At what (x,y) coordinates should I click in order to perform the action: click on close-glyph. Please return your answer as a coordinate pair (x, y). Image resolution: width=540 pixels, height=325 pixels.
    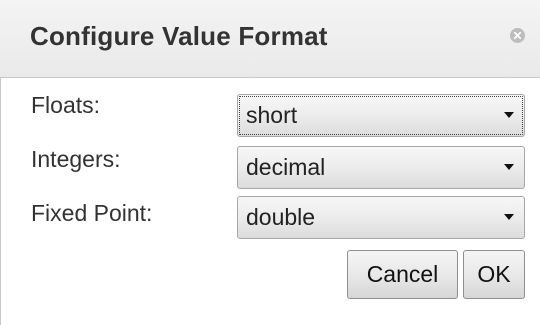
    Looking at the image, I should click on (517, 35).